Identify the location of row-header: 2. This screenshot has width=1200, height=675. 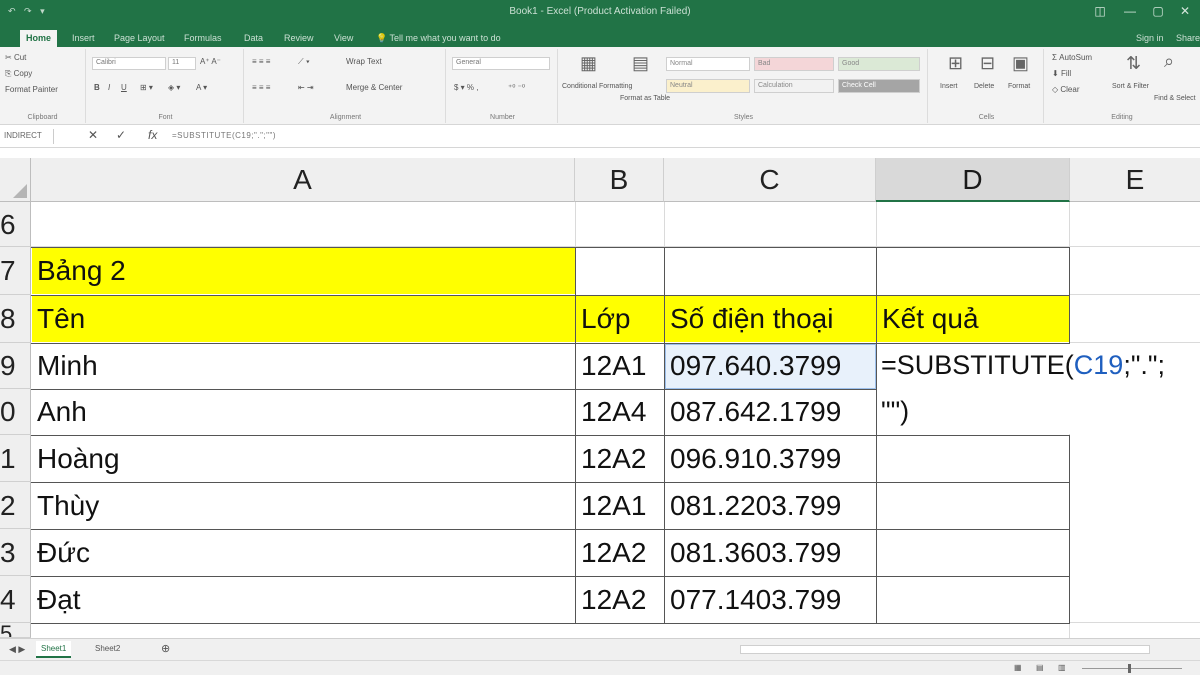
(15, 505).